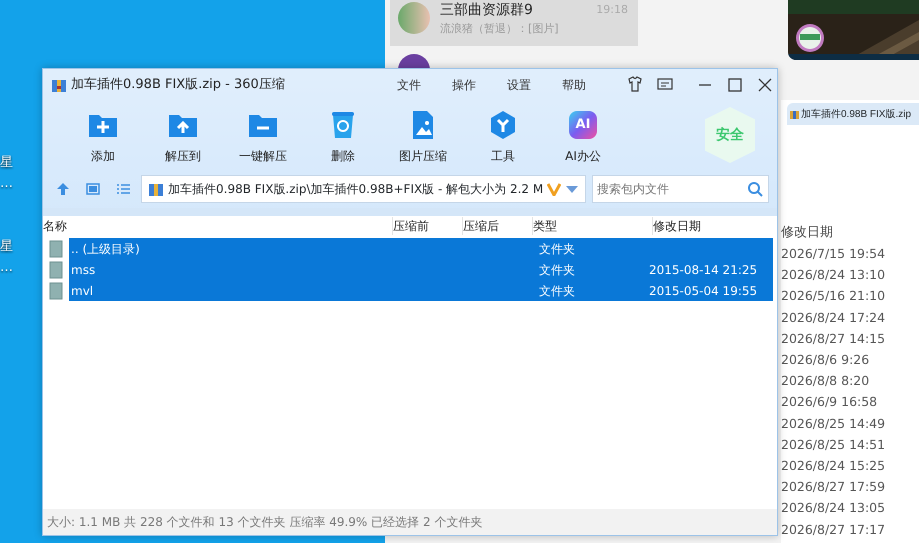 Image resolution: width=919 pixels, height=543 pixels. I want to click on menu-item: 操作, so click(464, 85).